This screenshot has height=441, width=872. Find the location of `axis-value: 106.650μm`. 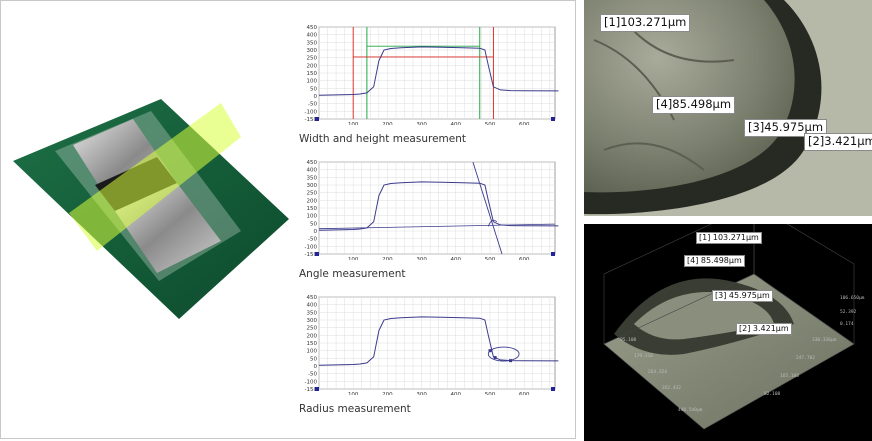

axis-value: 106.650μm is located at coordinates (852, 298).